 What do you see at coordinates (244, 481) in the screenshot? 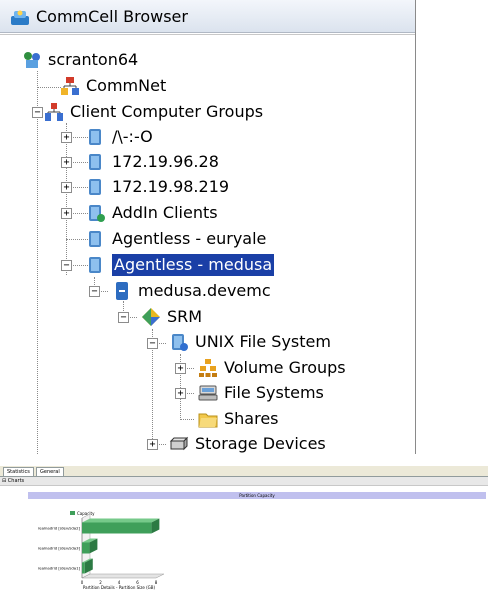
I see `charts-section-header: ⊟ Charts` at bounding box center [244, 481].